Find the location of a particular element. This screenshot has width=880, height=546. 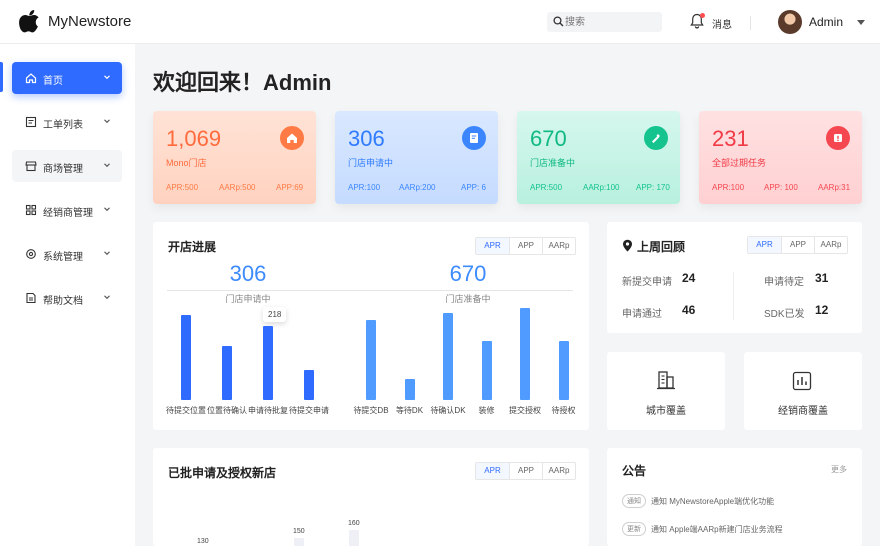

kpi-value: 306 is located at coordinates (248, 273).